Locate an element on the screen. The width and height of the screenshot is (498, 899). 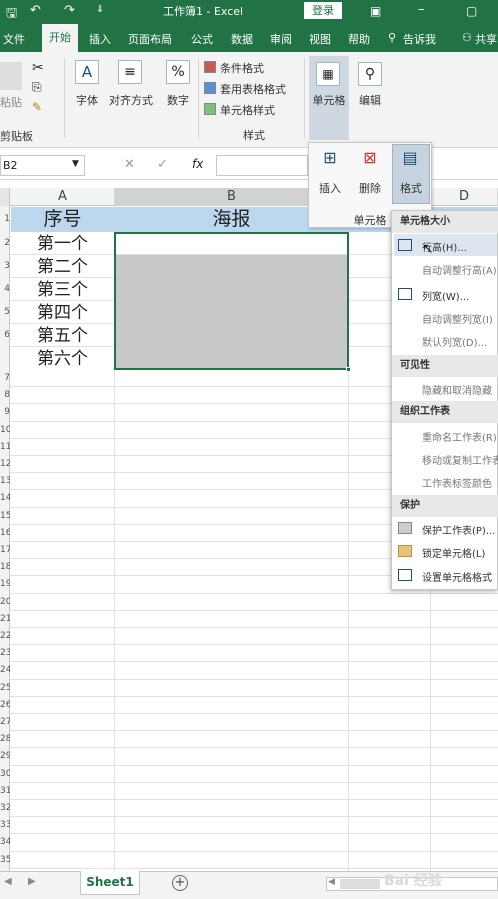
row-header: 30 is located at coordinates (5, 774).